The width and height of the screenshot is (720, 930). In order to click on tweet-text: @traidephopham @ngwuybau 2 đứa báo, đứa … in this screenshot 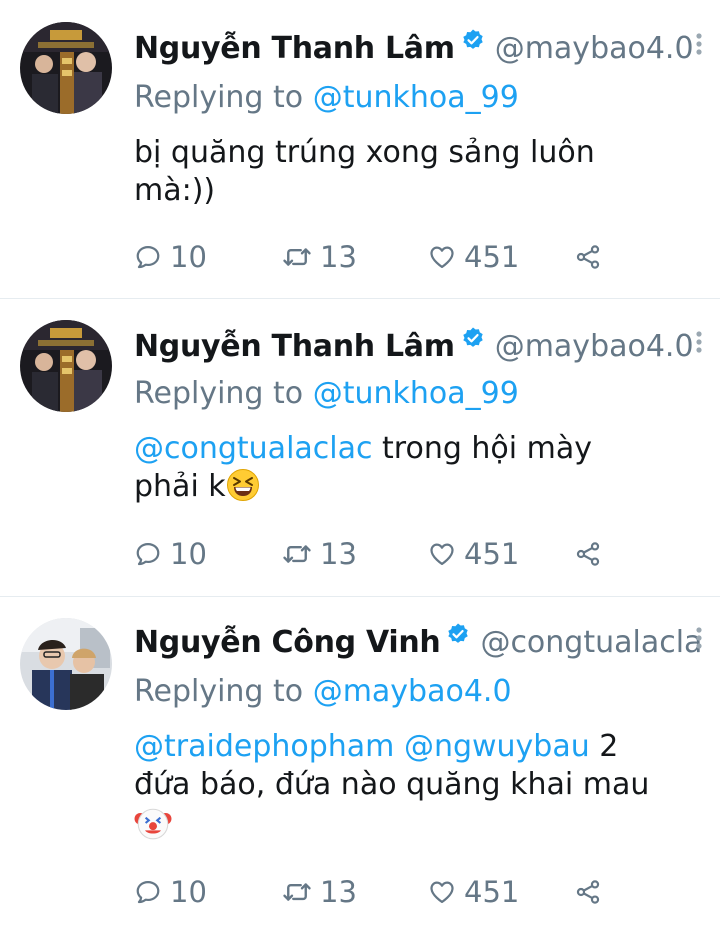, I will do `click(417, 787)`.